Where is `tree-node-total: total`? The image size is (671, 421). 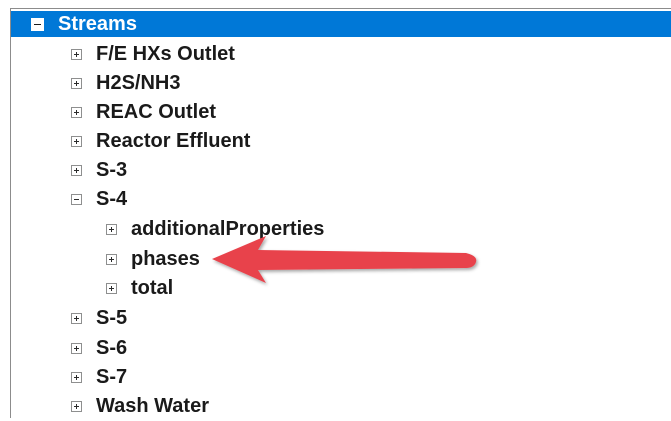 tree-node-total: total is located at coordinates (139, 288).